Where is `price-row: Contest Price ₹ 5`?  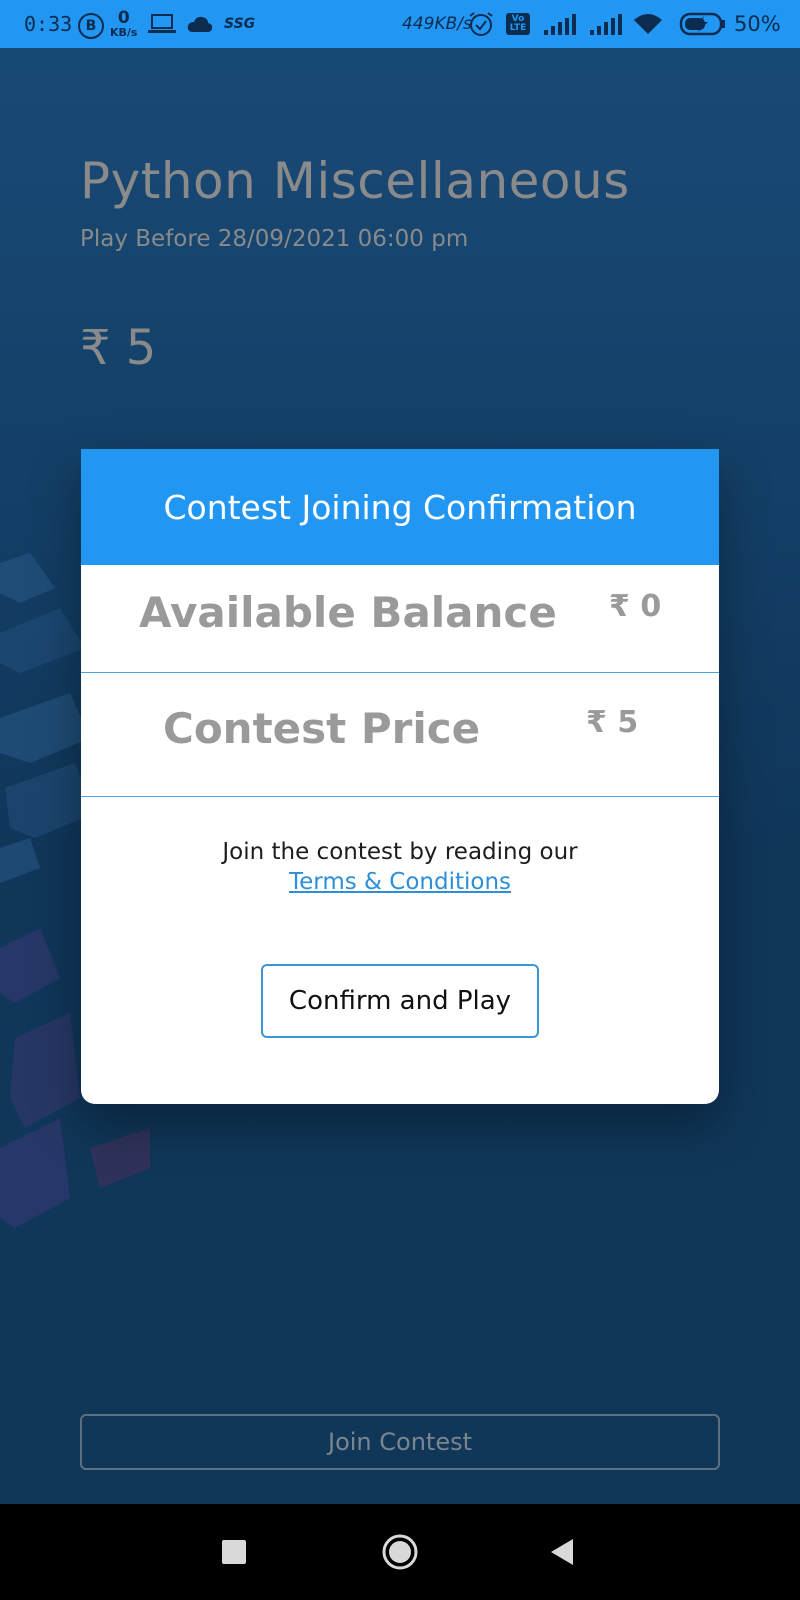 price-row: Contest Price ₹ 5 is located at coordinates (400, 735).